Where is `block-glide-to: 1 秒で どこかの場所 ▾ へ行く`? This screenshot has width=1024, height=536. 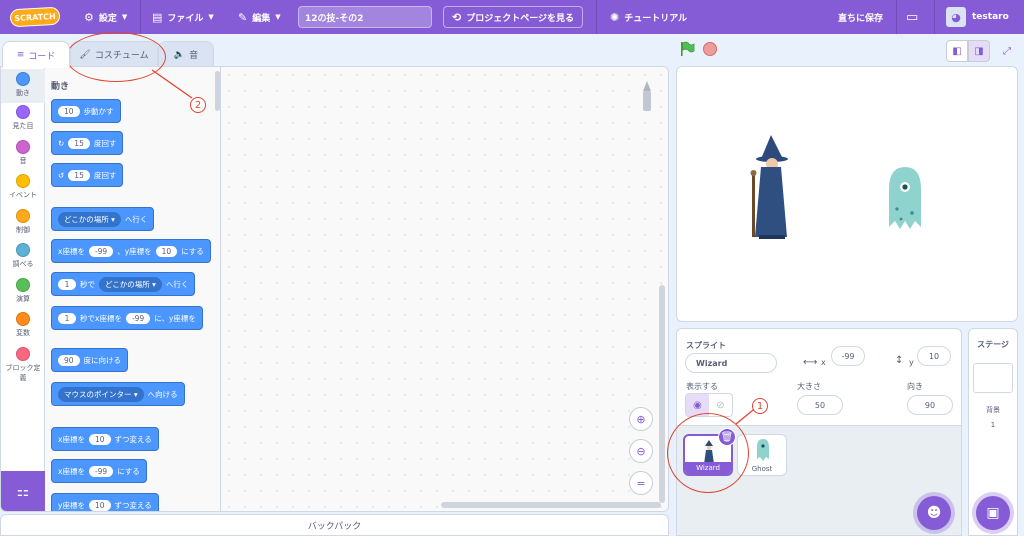
block-glide-to: 1 秒で どこかの場所 ▾ へ行く is located at coordinates (123, 284).